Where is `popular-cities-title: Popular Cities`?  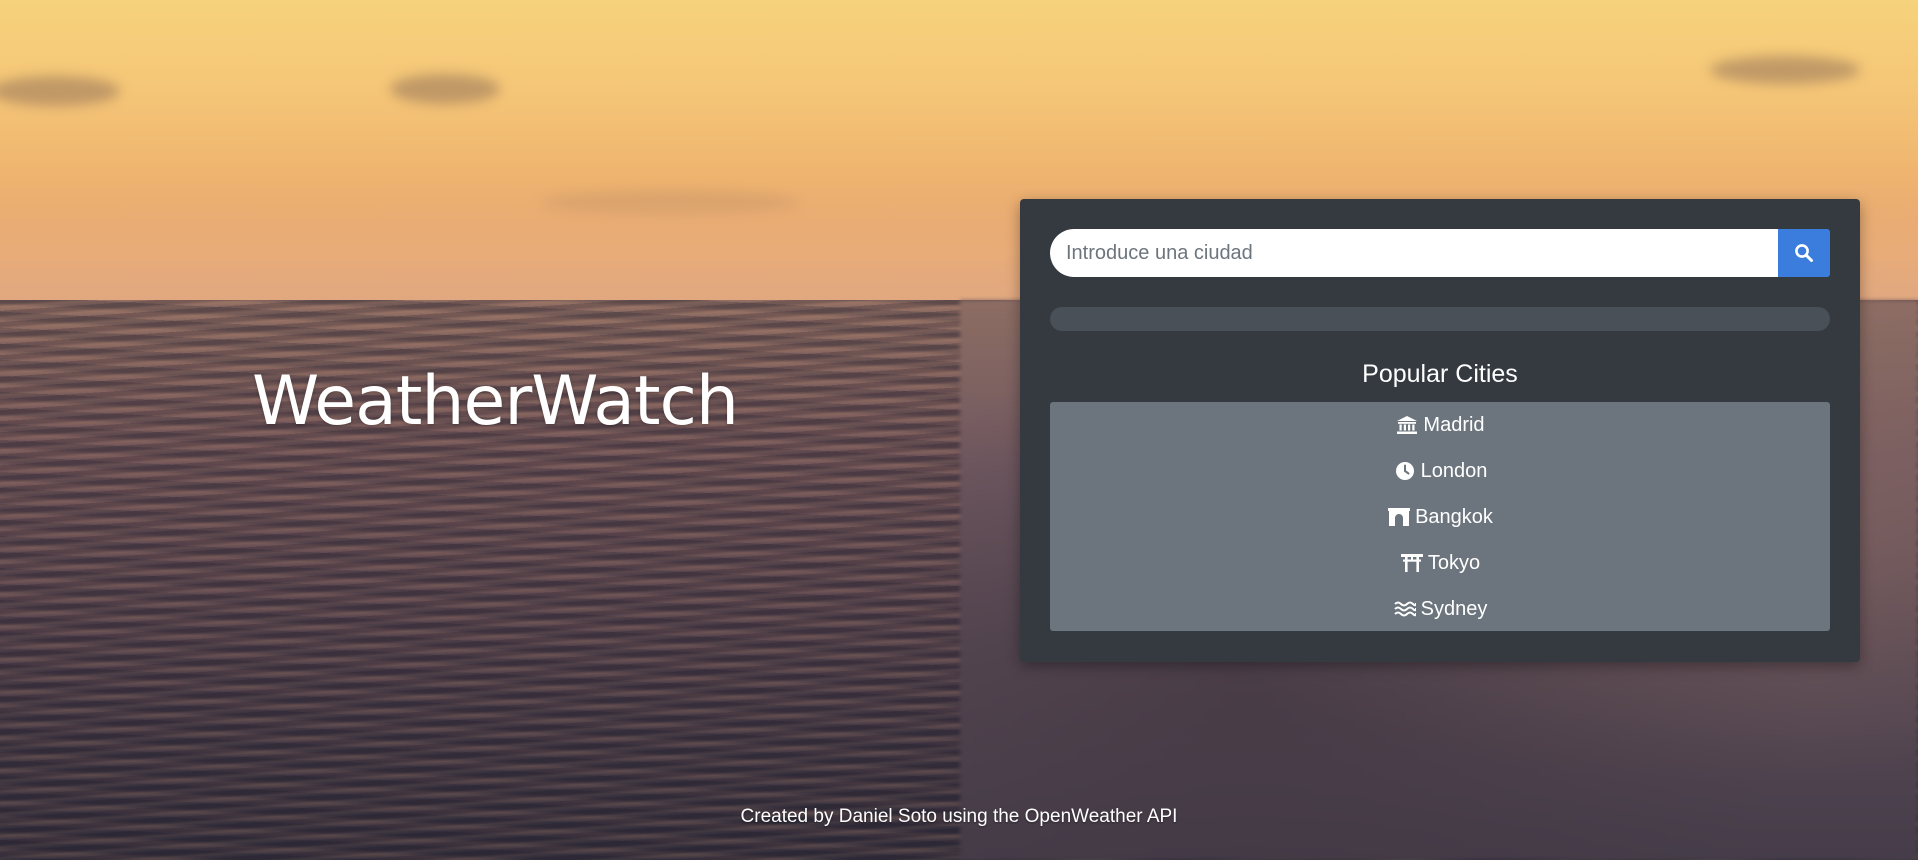 popular-cities-title: Popular Cities is located at coordinates (1440, 374).